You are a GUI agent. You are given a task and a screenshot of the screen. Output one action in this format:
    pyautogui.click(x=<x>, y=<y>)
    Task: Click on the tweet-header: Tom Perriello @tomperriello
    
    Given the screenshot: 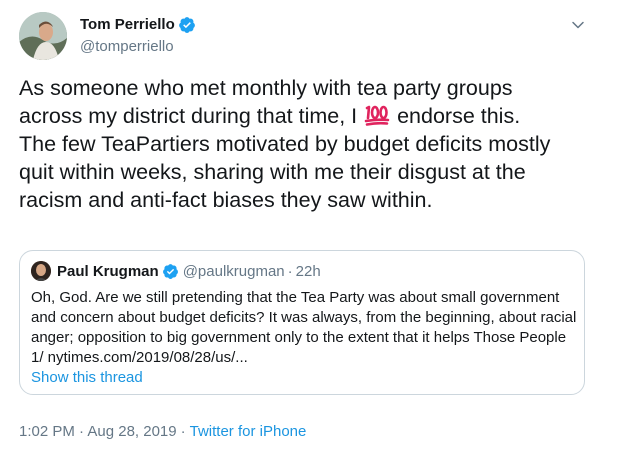 What is the action you would take?
    pyautogui.click(x=309, y=35)
    